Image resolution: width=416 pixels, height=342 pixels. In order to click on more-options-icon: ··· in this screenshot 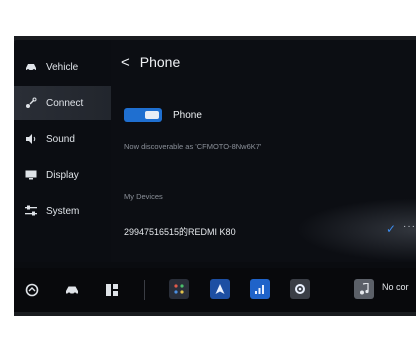, I will do `click(409, 226)`.